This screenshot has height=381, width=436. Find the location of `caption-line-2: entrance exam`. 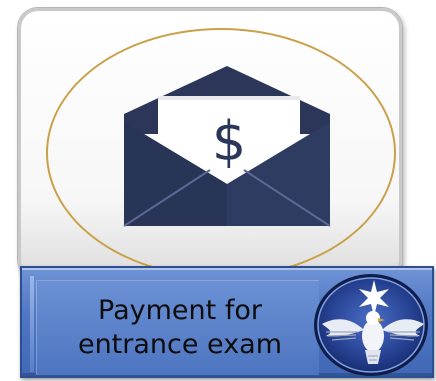

caption-line-2: entrance exam is located at coordinates (180, 344).